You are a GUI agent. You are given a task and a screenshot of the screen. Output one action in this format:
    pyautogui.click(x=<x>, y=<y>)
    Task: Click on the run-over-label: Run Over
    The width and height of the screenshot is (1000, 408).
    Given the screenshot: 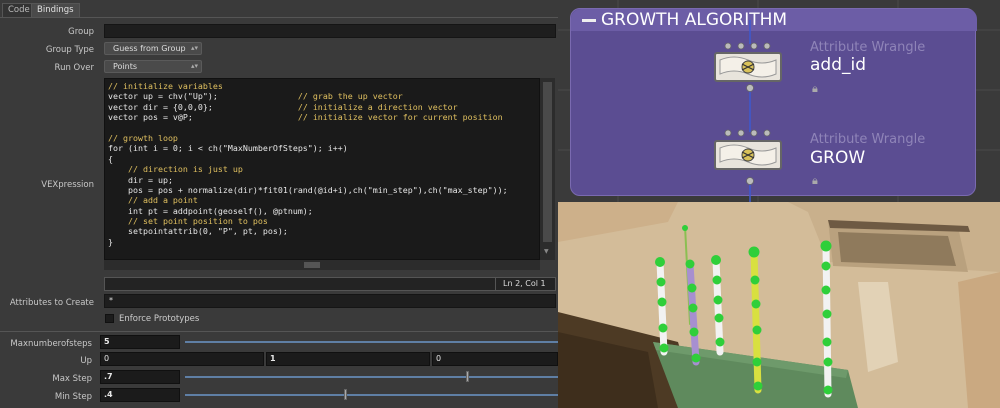 What is the action you would take?
    pyautogui.click(x=74, y=68)
    